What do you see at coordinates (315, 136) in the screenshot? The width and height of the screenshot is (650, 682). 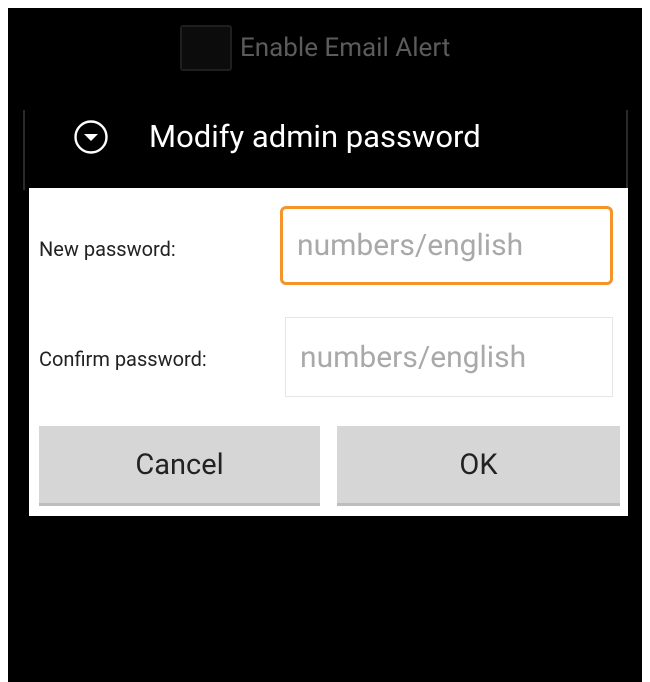 I see `dialog-title: Modify admin password` at bounding box center [315, 136].